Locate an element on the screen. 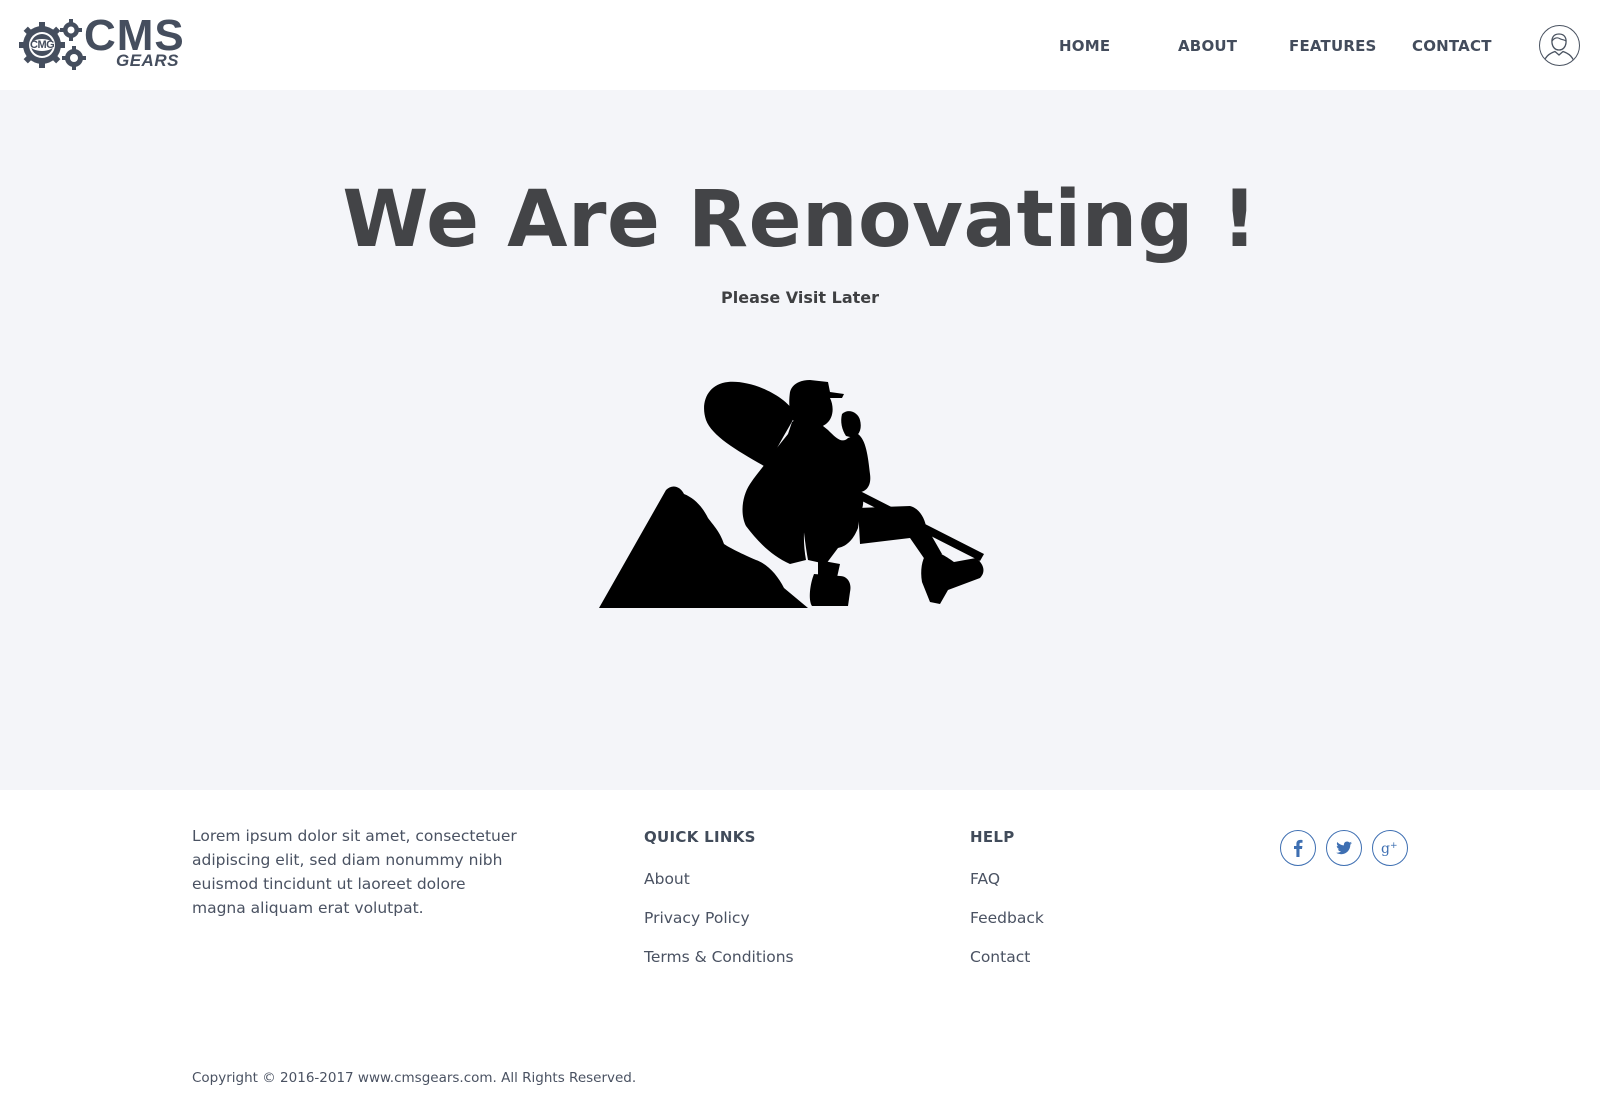 The width and height of the screenshot is (1600, 1110). footer-link-faq: FAQ is located at coordinates (985, 879).